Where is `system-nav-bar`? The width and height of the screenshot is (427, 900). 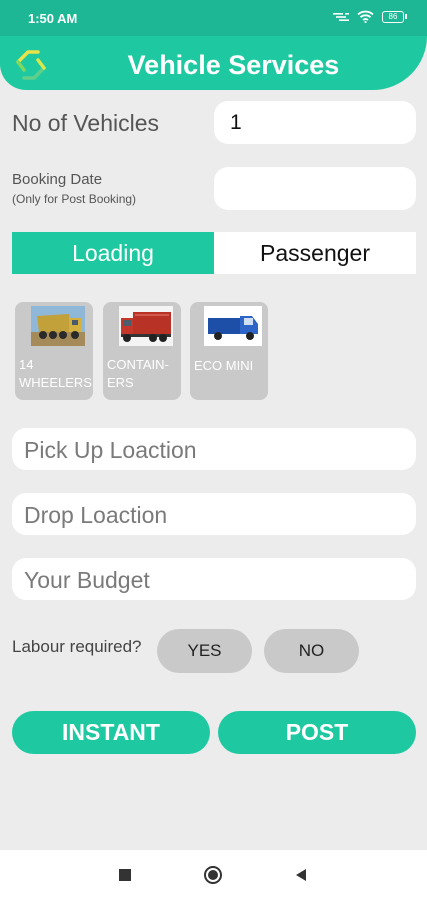 system-nav-bar is located at coordinates (213, 875).